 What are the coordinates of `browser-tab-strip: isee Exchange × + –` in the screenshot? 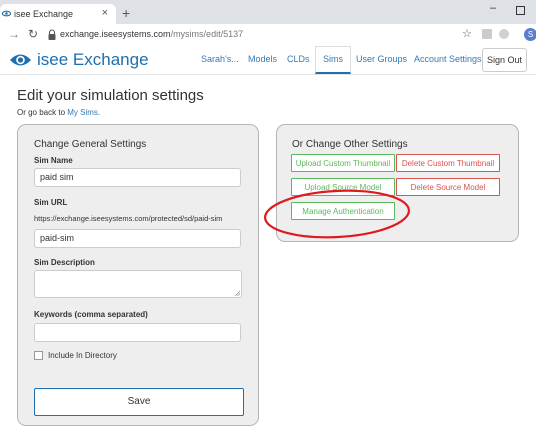 It's located at (268, 12).